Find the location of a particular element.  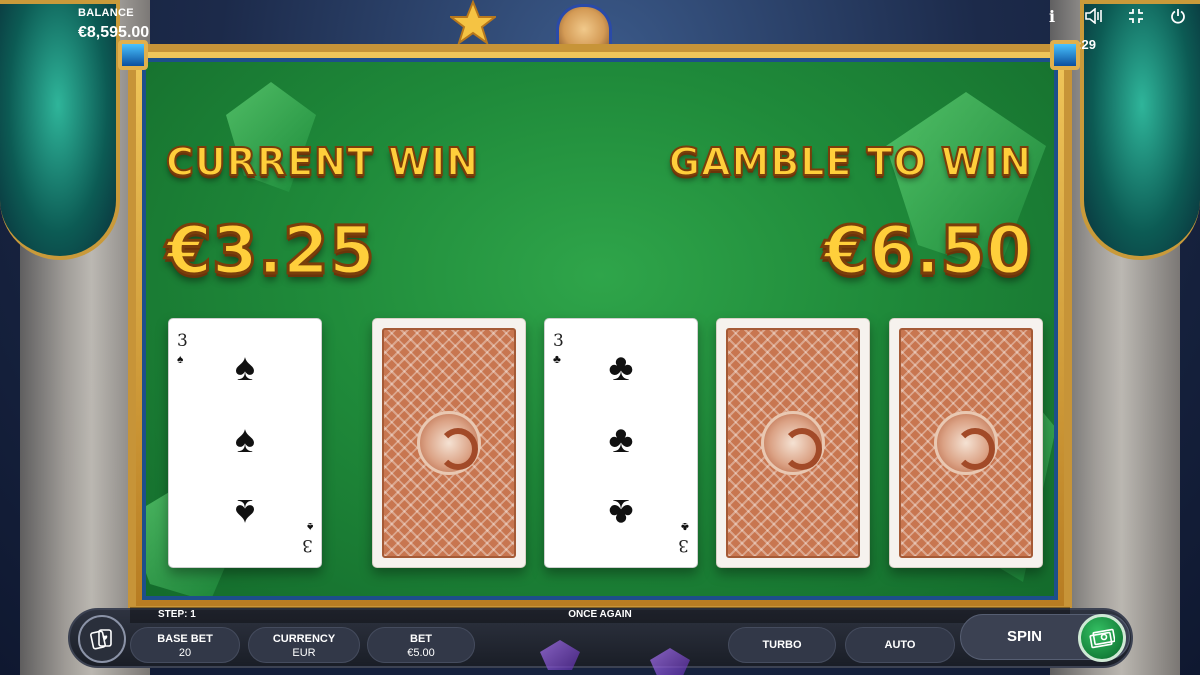

status-strip: STEP: 1 ONCE AGAIN is located at coordinates (600, 615).